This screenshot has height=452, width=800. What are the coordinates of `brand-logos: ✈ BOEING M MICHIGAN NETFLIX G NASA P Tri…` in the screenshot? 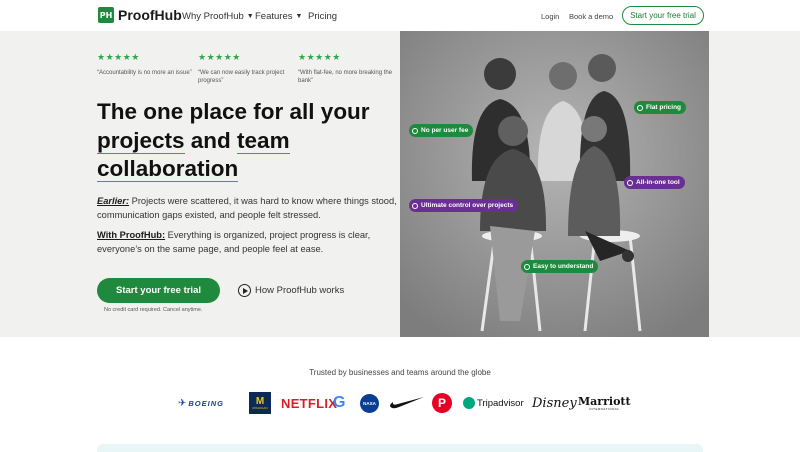 It's located at (400, 403).